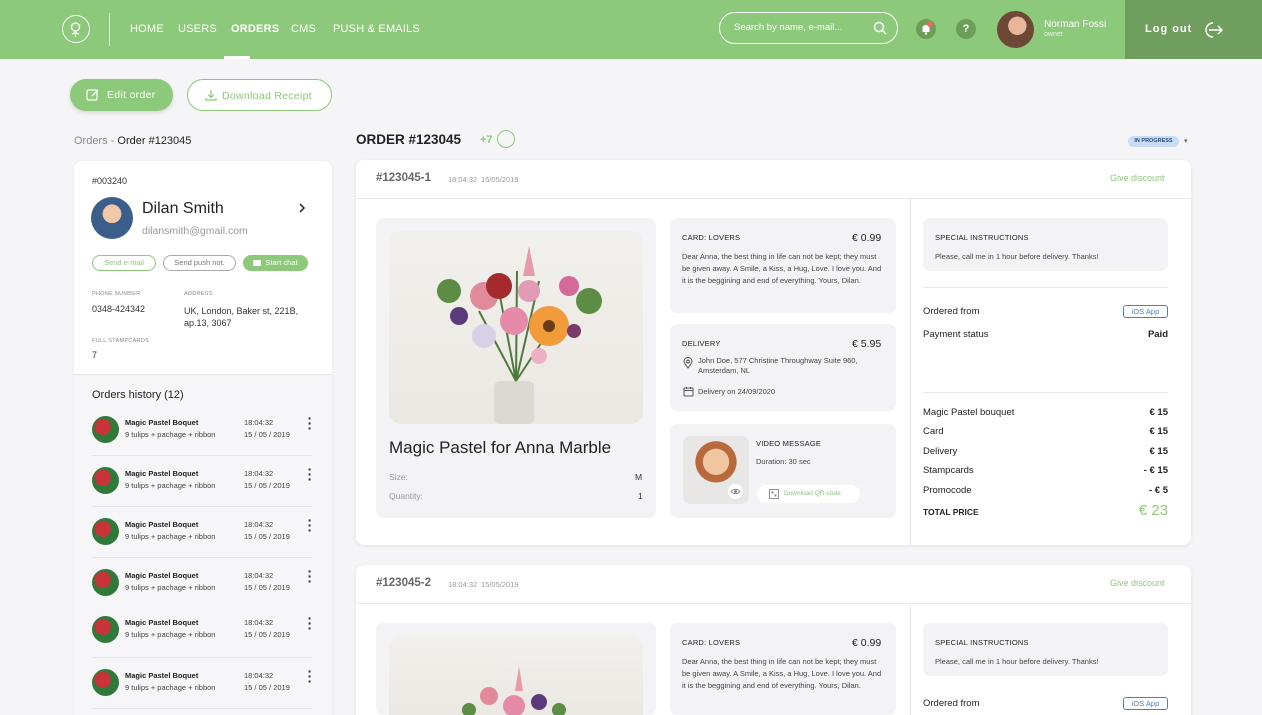 This screenshot has width=1262, height=715. Describe the element at coordinates (500, 447) in the screenshot. I see `product-name: Magic Pastel for Anna Marble` at that location.